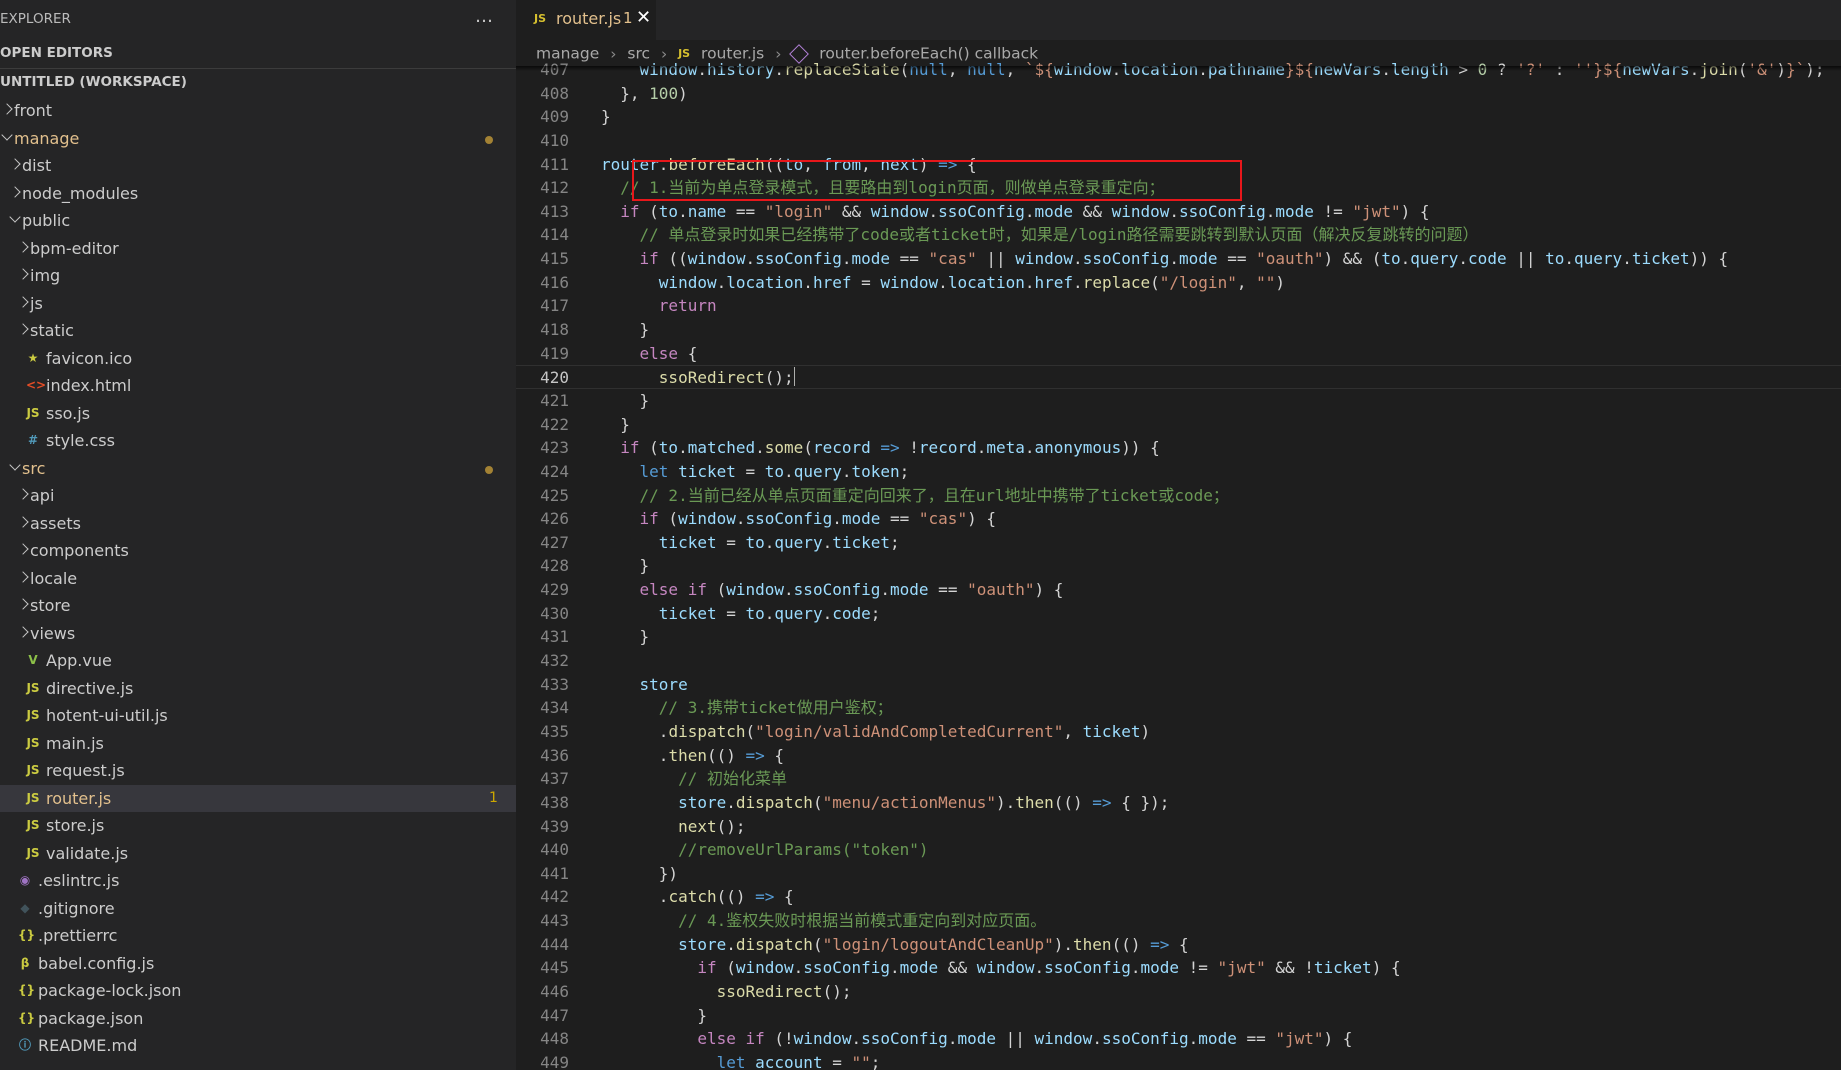 The image size is (1841, 1070). Describe the element at coordinates (554, 93) in the screenshot. I see `line-number: 408` at that location.